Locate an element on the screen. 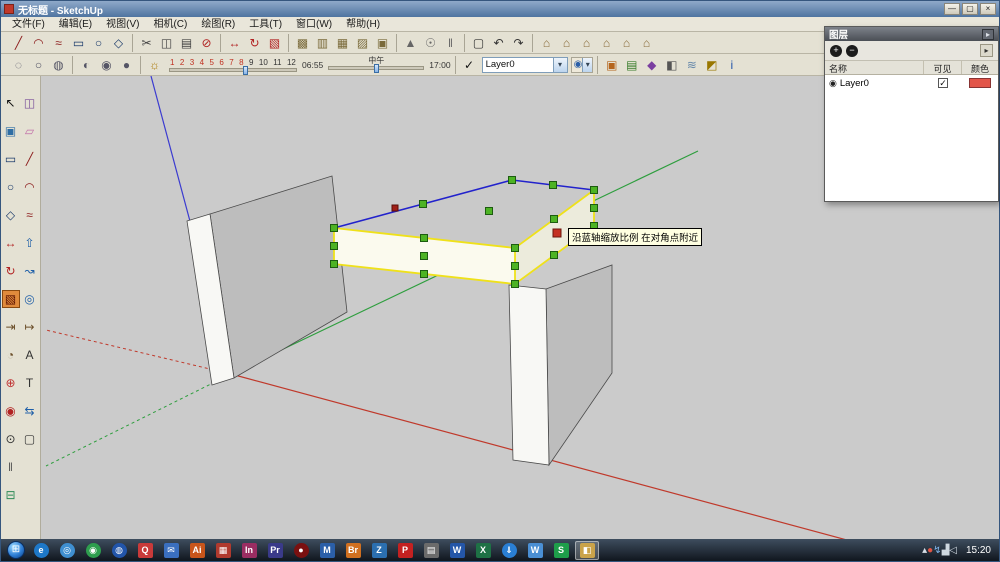 The height and width of the screenshot is (562, 1000). walk-button: ‖ is located at coordinates (450, 43).